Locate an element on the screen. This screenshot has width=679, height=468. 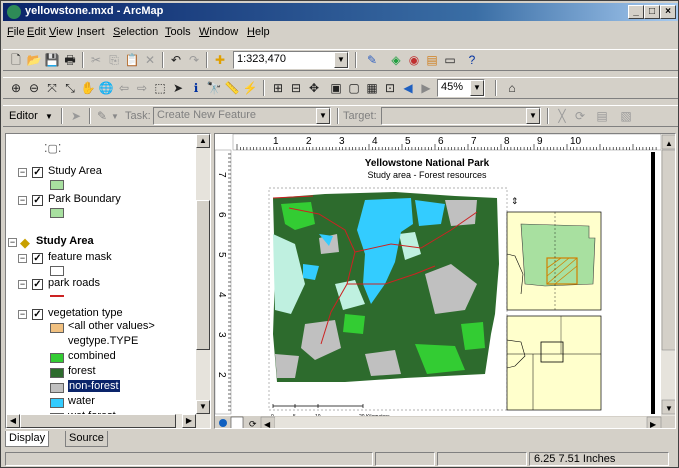
undo-icon: ↶ is located at coordinates (176, 60).